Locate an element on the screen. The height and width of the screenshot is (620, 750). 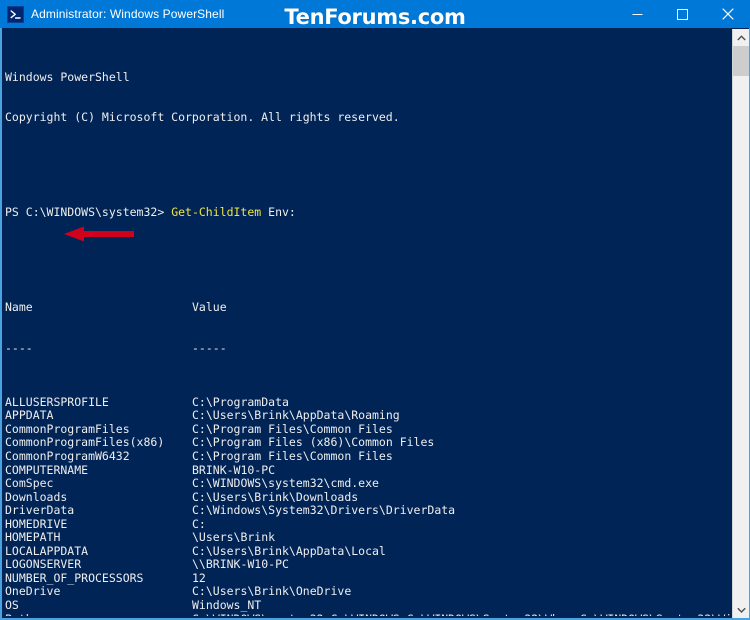
window-controls is located at coordinates (682, 14).